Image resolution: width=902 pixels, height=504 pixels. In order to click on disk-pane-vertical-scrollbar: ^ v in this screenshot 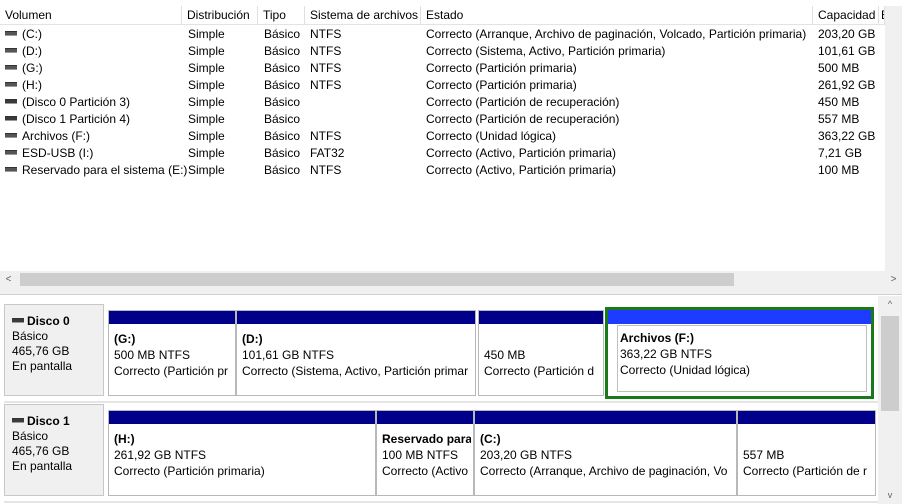, I will do `click(890, 400)`.